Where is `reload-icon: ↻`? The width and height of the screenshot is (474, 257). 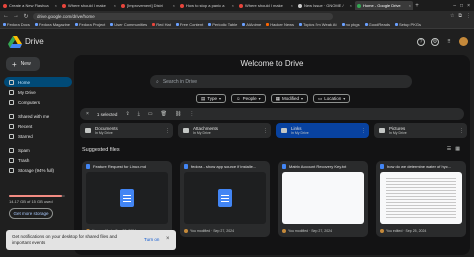 reload-icon: ↻ is located at coordinates (26, 16).